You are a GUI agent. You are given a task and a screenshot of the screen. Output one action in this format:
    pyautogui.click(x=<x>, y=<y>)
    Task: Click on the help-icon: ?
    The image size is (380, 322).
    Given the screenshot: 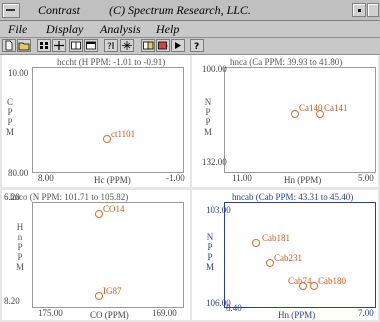 What is the action you would take?
    pyautogui.click(x=197, y=45)
    